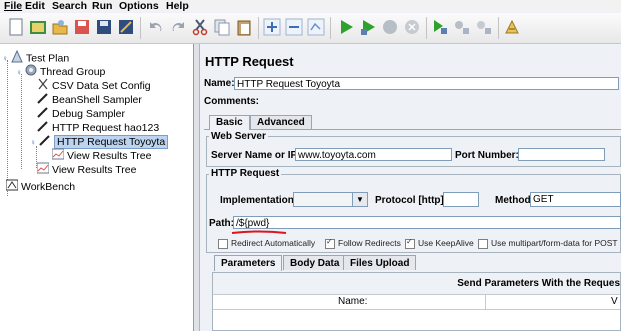  I want to click on save-icon, so click(104, 27).